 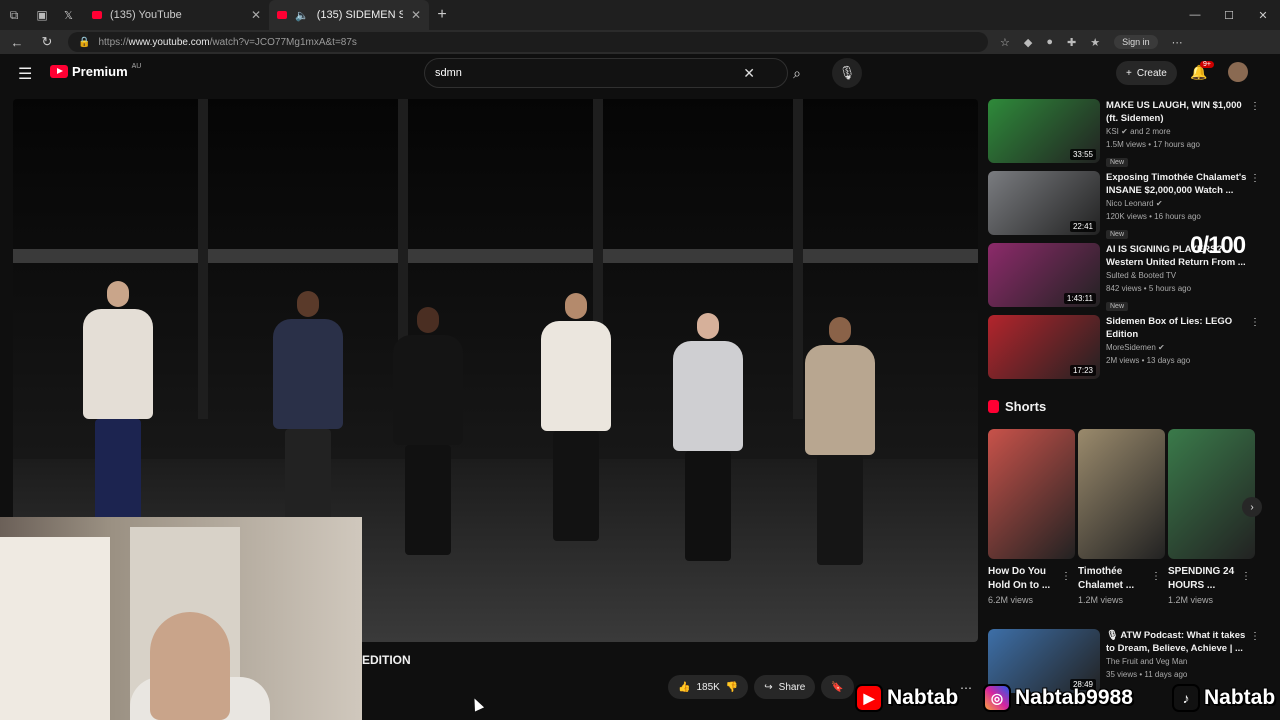 I want to click on new-badge: New, so click(x=1117, y=234).